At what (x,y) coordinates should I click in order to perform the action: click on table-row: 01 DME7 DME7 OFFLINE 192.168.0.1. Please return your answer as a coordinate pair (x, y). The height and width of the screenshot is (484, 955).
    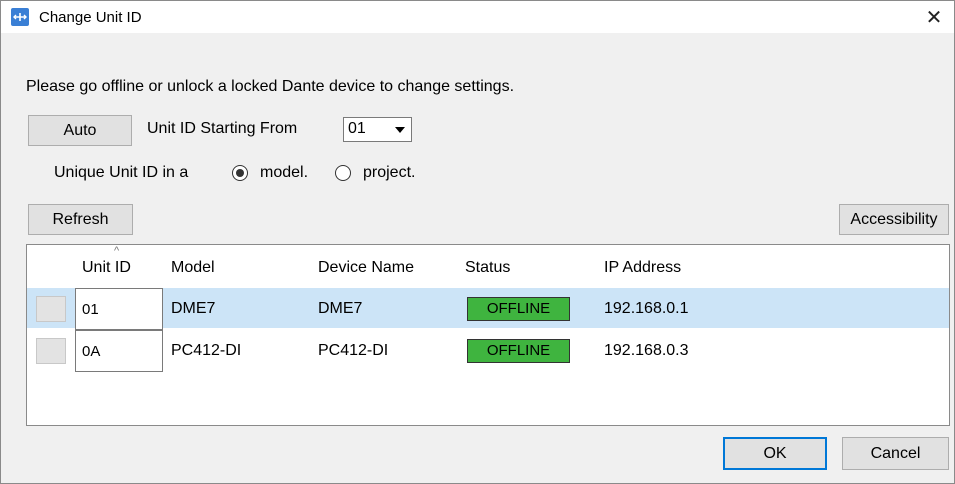
    Looking at the image, I should click on (488, 309).